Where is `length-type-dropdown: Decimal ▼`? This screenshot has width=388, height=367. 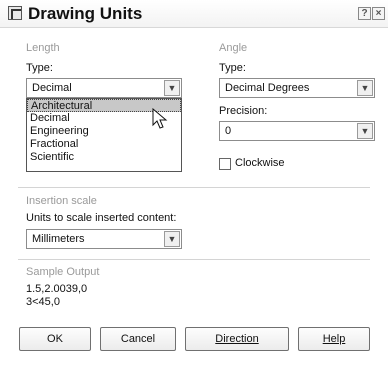
length-type-dropdown: Decimal ▼ is located at coordinates (104, 88).